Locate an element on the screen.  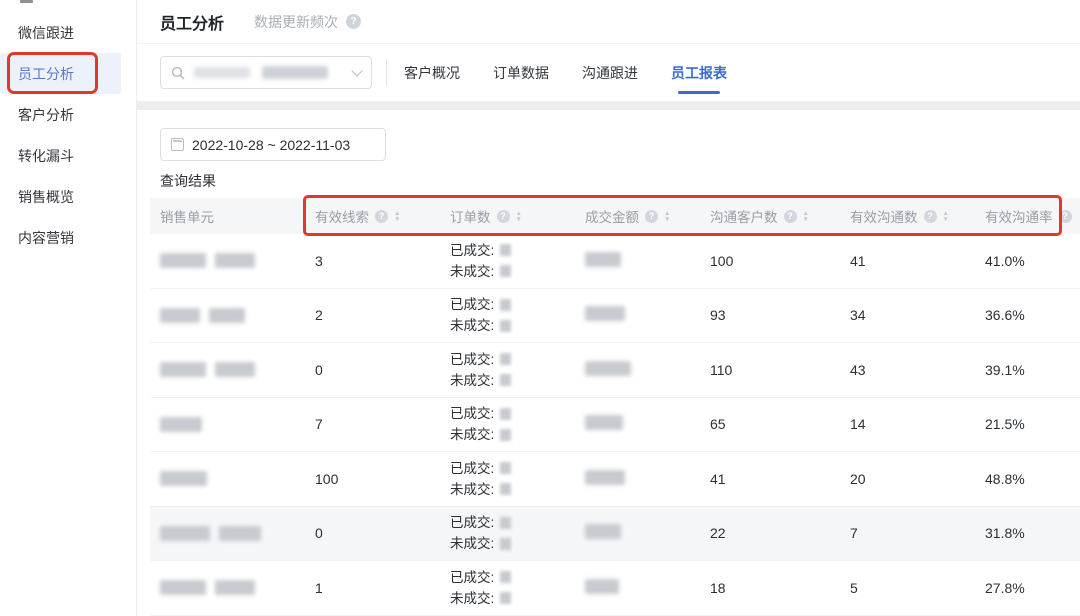
section-divider is located at coordinates (608, 105).